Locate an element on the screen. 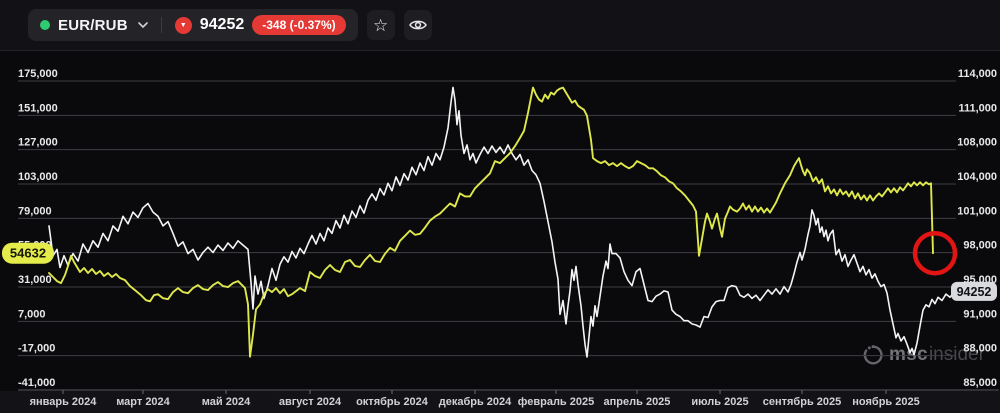 The image size is (1000, 413). month-label: июль 2025 is located at coordinates (719, 402).